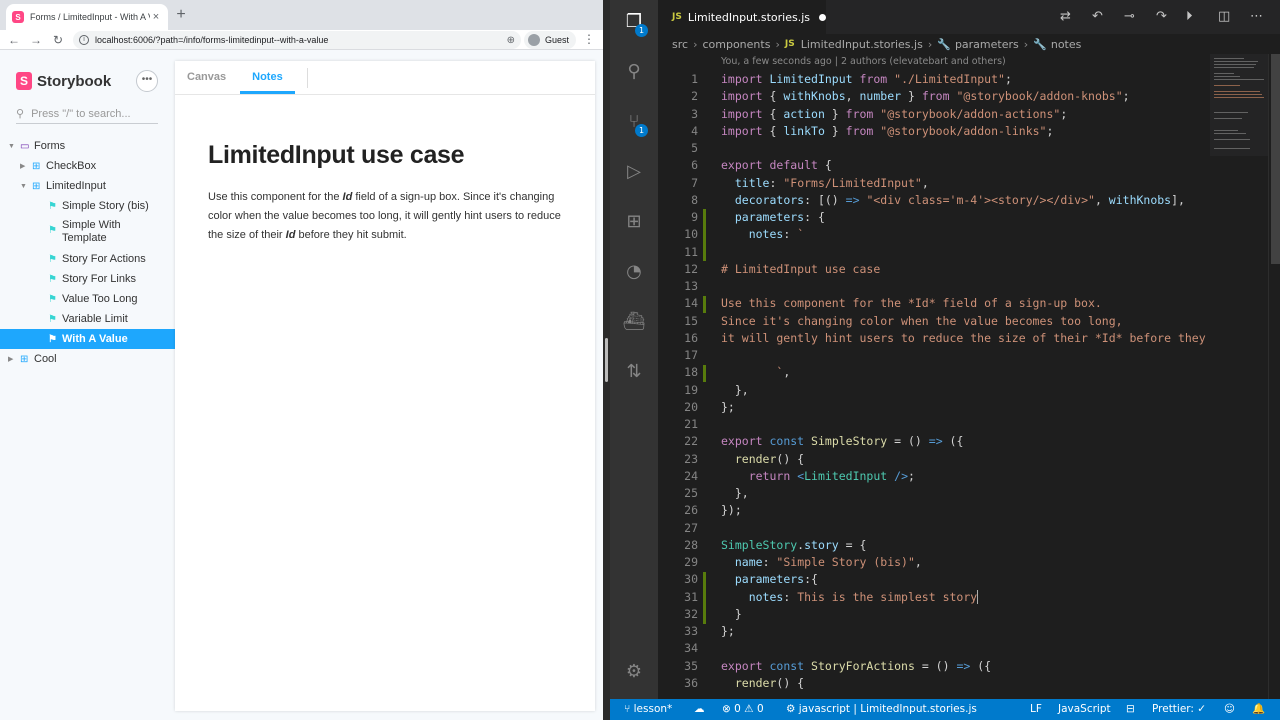  I want to click on line-number: 4, so click(694, 130).